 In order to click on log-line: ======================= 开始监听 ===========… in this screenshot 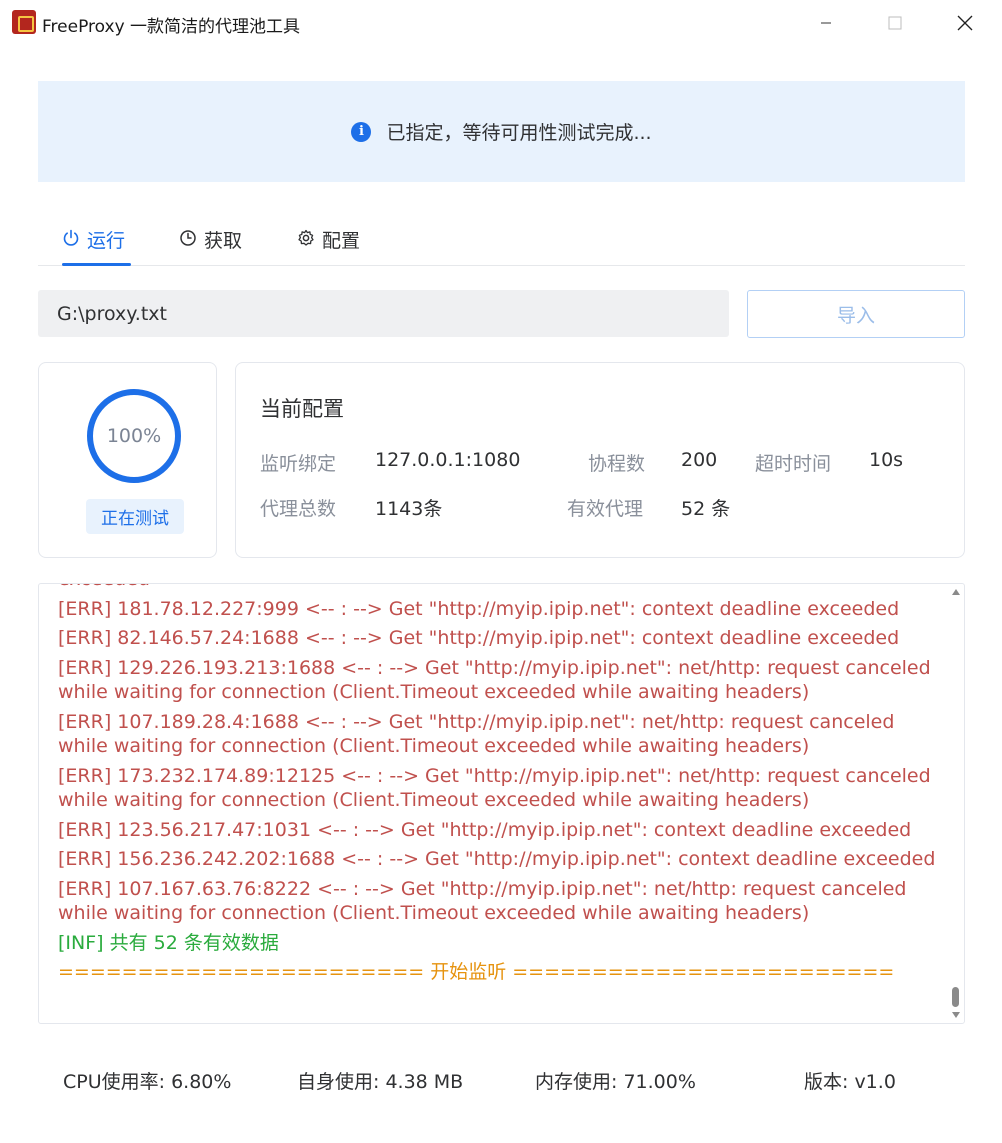, I will do `click(476, 972)`.